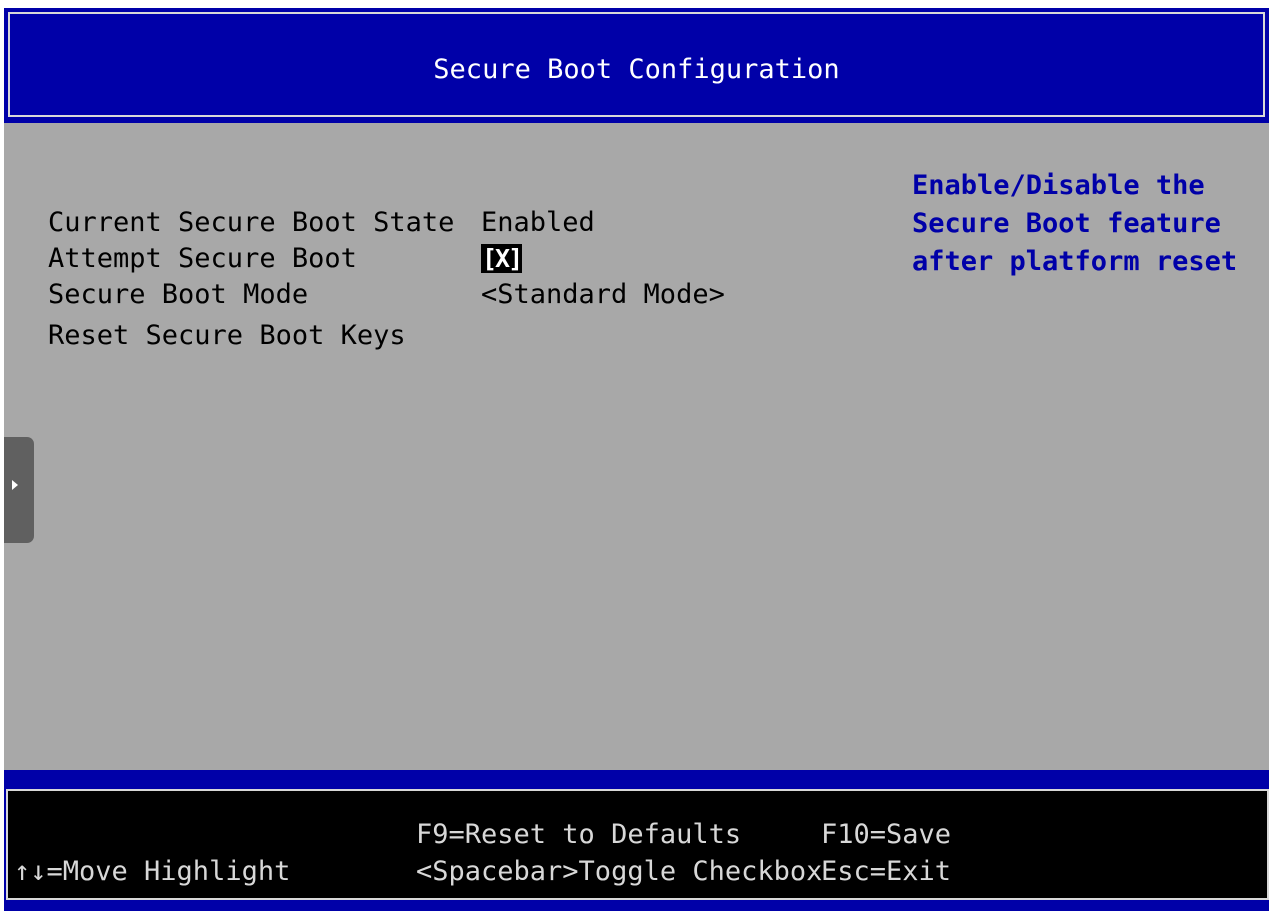 The height and width of the screenshot is (911, 1269). Describe the element at coordinates (19, 490) in the screenshot. I see `side-panel-tab` at that location.